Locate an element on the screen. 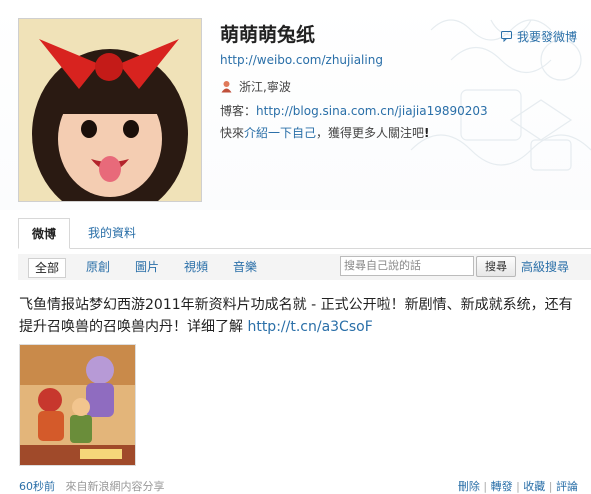 The image size is (591, 494). post-weibo-link: 我要發微博 is located at coordinates (538, 36).